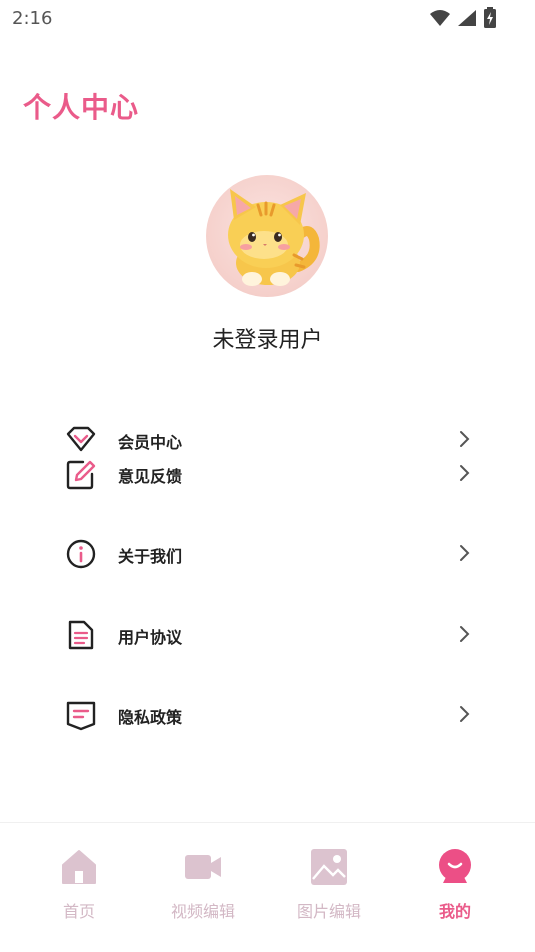 The image size is (535, 952). What do you see at coordinates (81, 475) in the screenshot?
I see `edit-icon` at bounding box center [81, 475].